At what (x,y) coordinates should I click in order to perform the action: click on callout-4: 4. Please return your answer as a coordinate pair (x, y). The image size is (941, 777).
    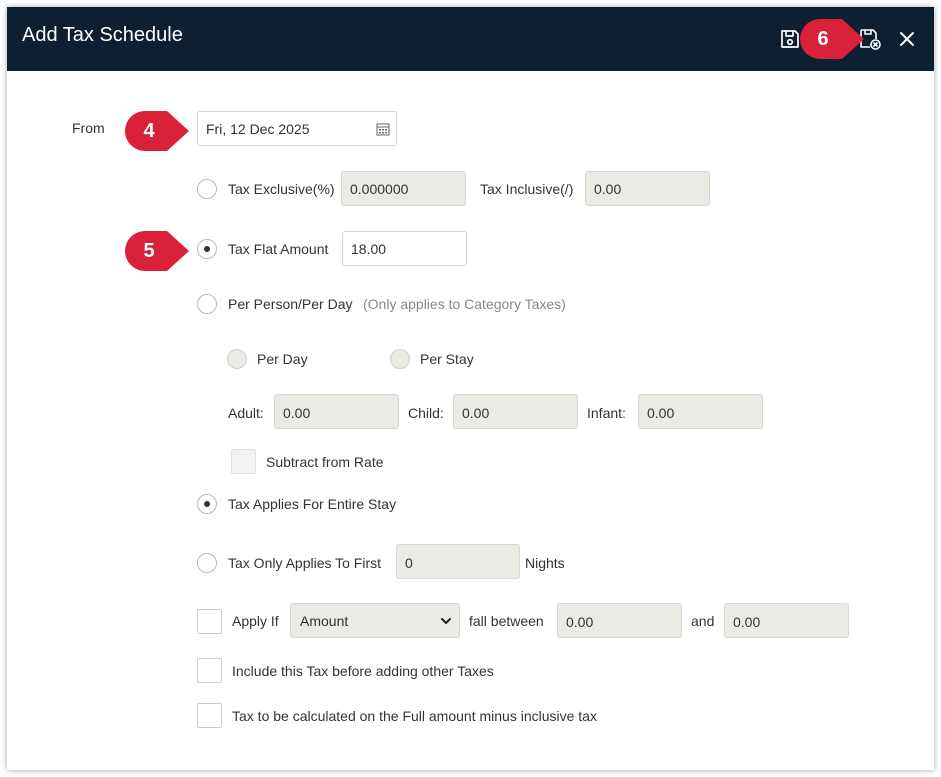
    Looking at the image, I should click on (157, 131).